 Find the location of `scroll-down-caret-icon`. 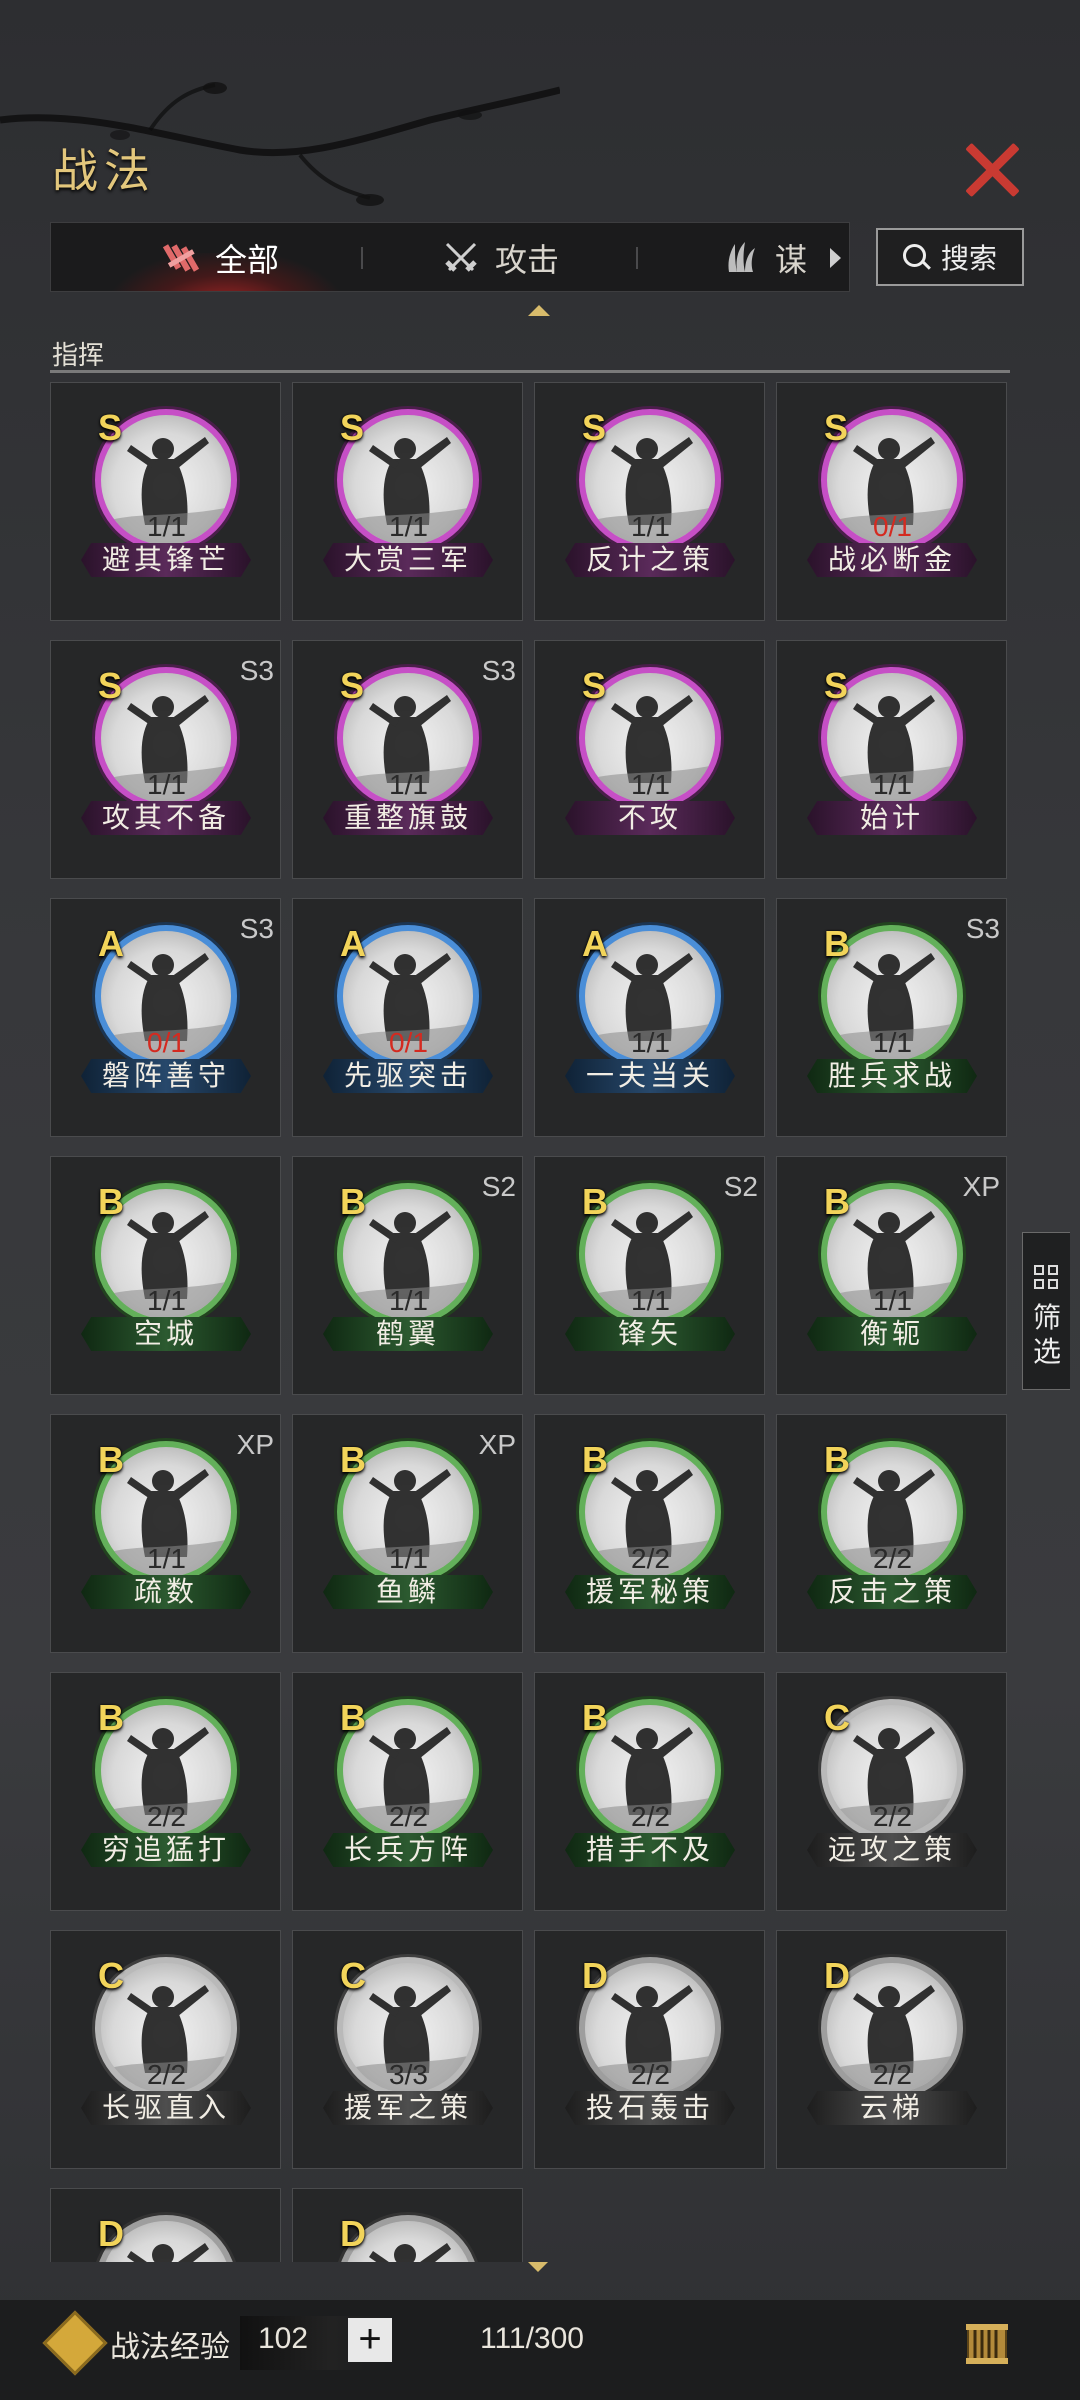

scroll-down-caret-icon is located at coordinates (538, 2267).